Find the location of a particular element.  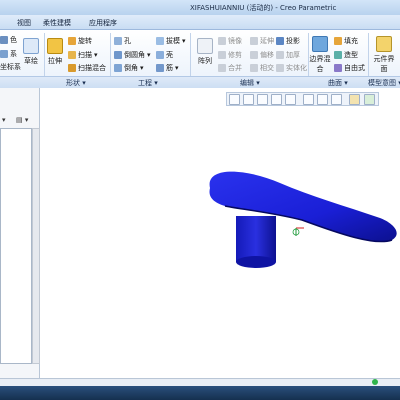

freestyle-icon is located at coordinates (338, 67).